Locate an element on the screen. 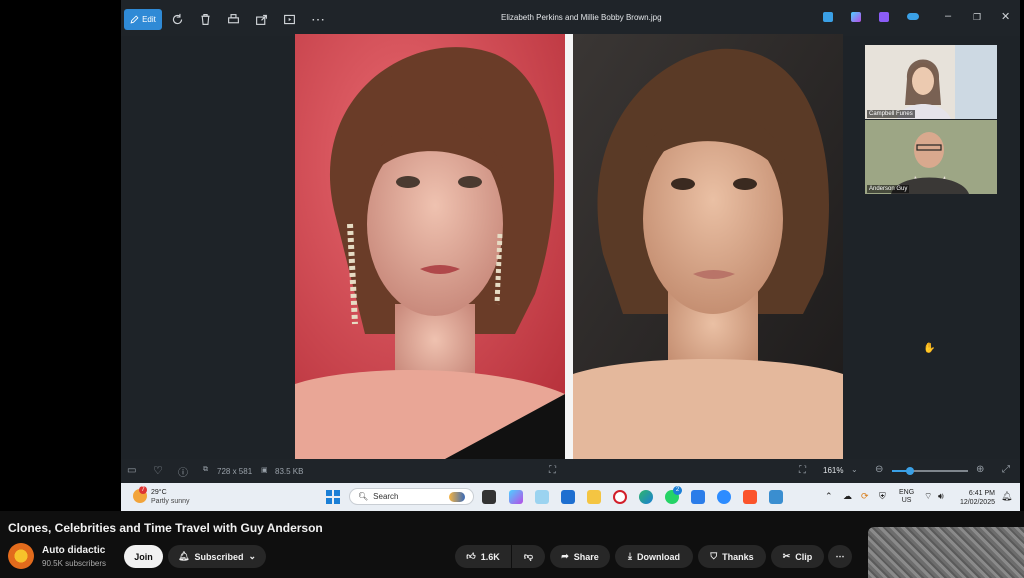 This screenshot has width=1024, height=578. minimize-button: – is located at coordinates (948, 16).